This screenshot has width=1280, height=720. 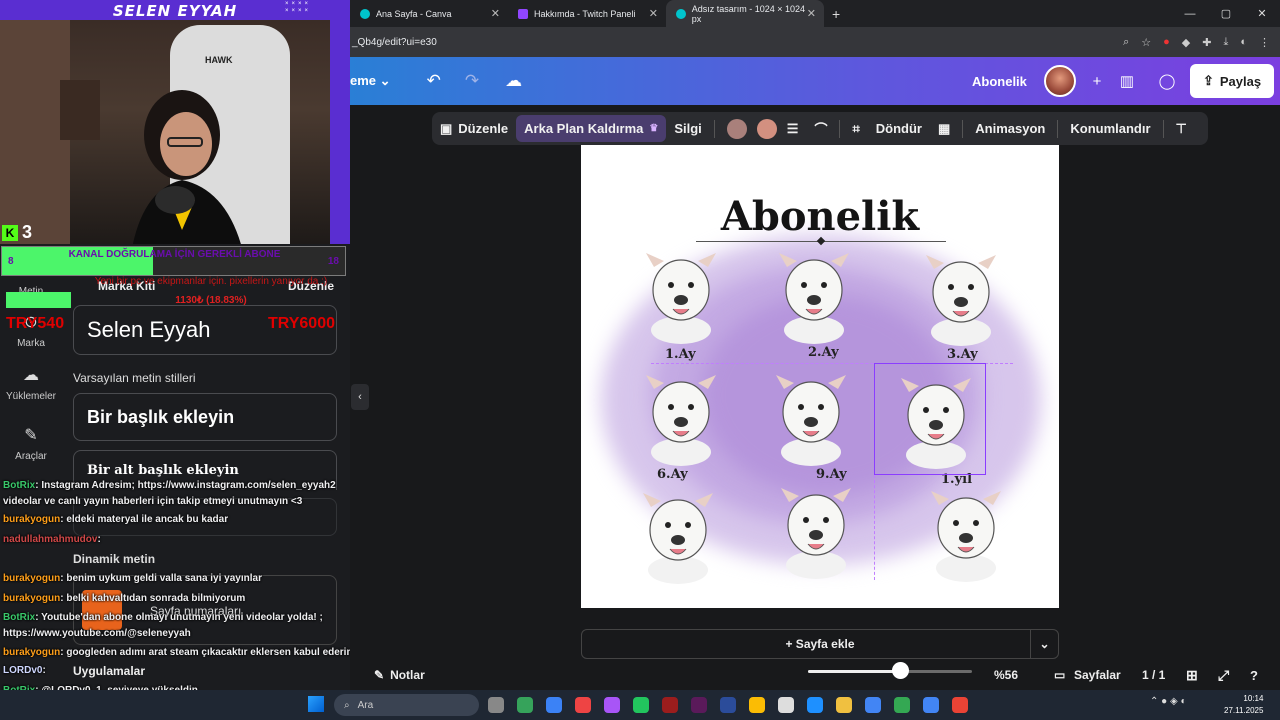 I want to click on redo-icon: ↷, so click(x=472, y=81).